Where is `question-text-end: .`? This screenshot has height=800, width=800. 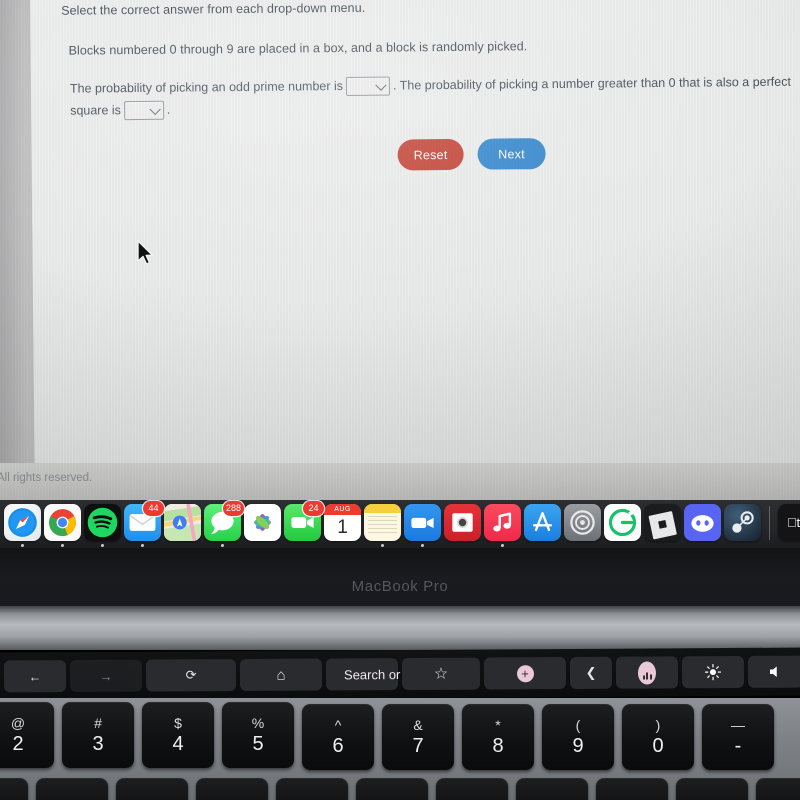 question-text-end: . is located at coordinates (168, 109).